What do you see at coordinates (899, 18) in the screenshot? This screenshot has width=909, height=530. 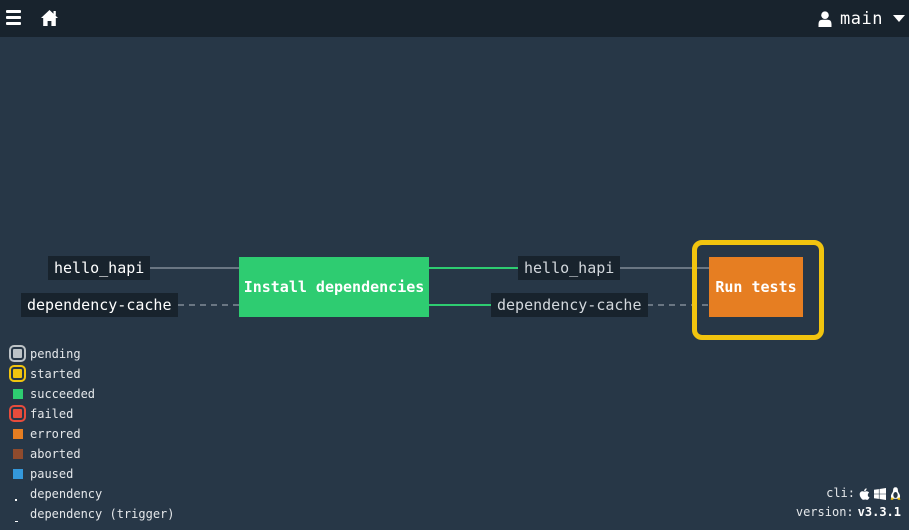 I see `caret-down-icon` at bounding box center [899, 18].